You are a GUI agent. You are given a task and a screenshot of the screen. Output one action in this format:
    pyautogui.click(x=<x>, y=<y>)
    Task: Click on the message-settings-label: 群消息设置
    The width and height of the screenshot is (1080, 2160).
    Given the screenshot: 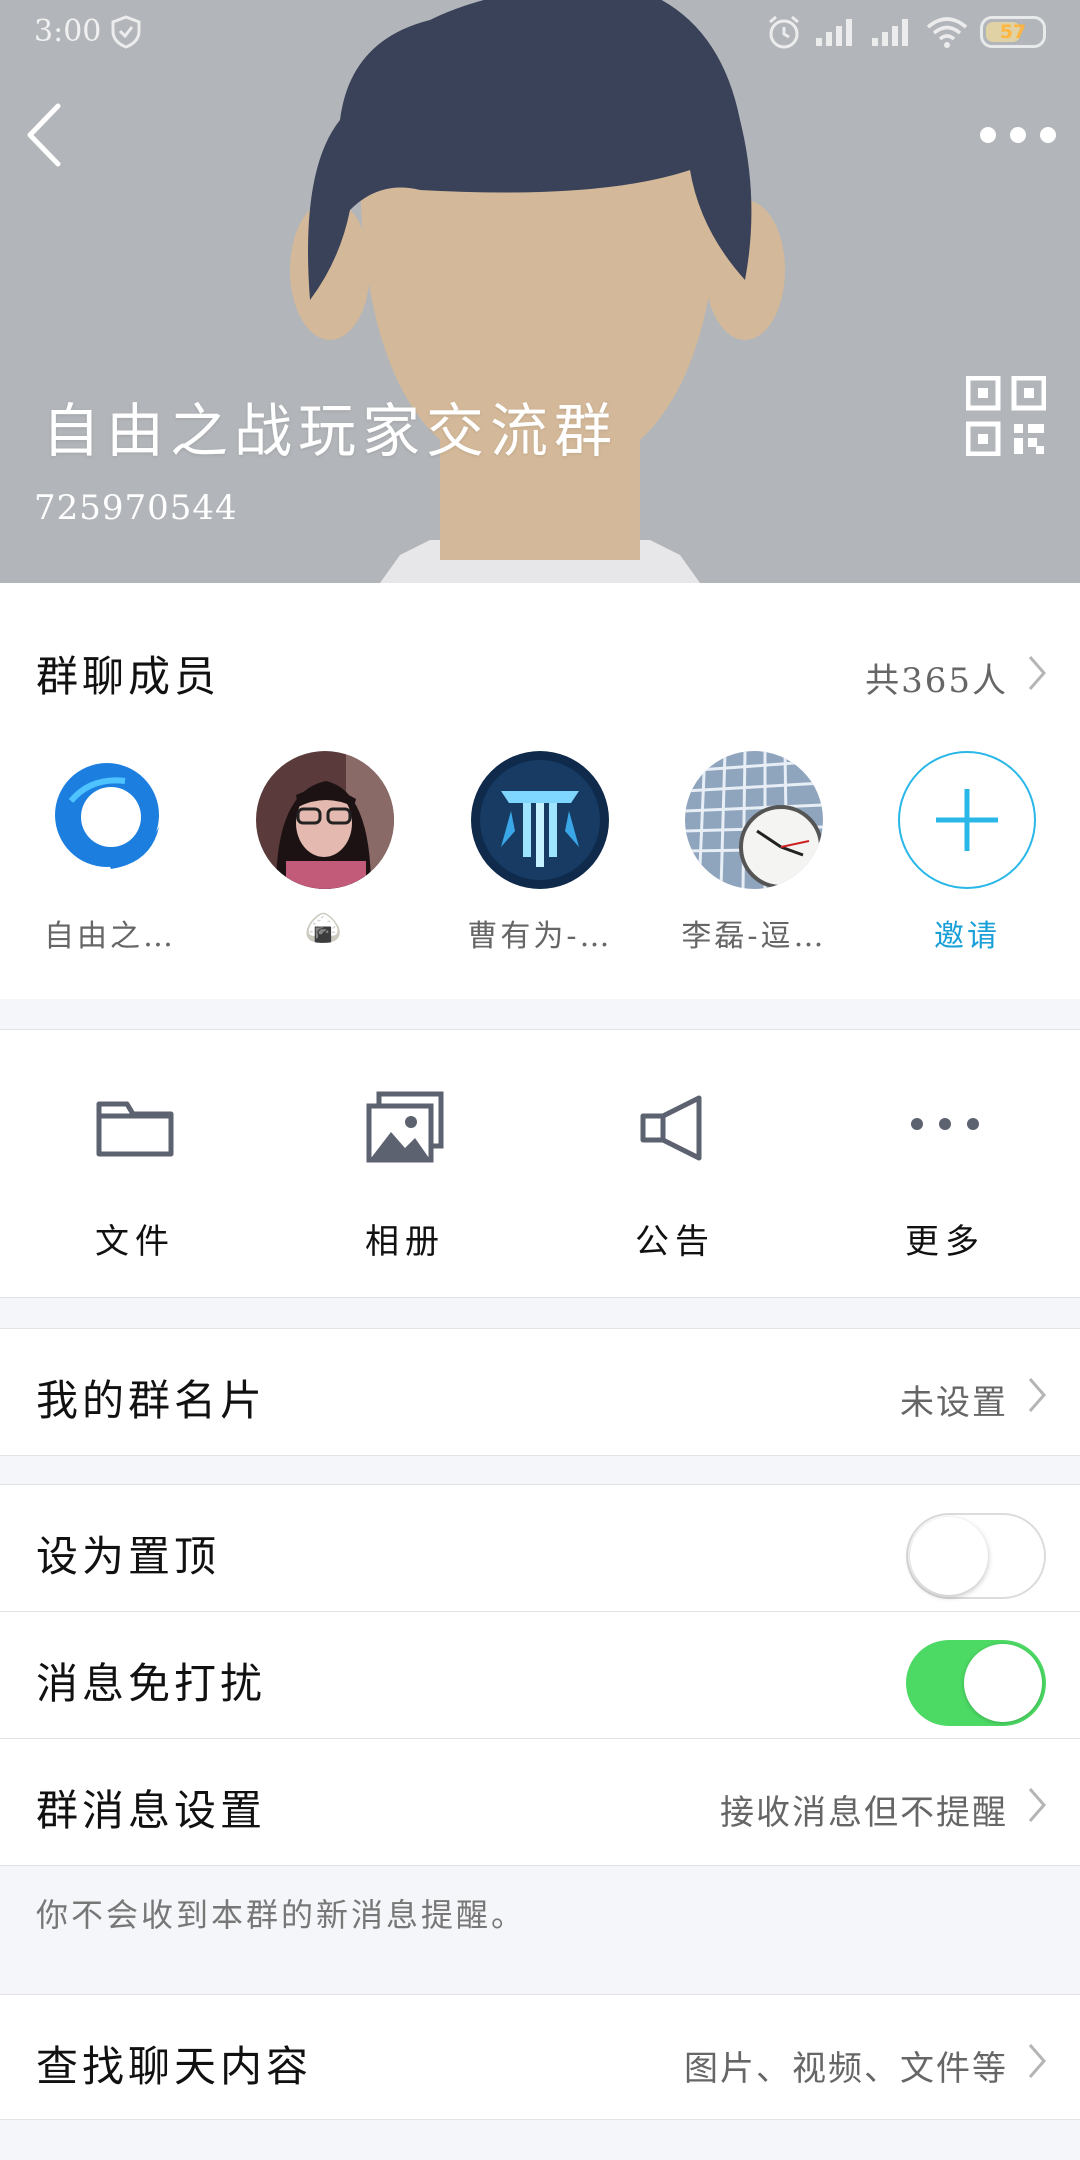 What is the action you would take?
    pyautogui.click(x=151, y=1810)
    